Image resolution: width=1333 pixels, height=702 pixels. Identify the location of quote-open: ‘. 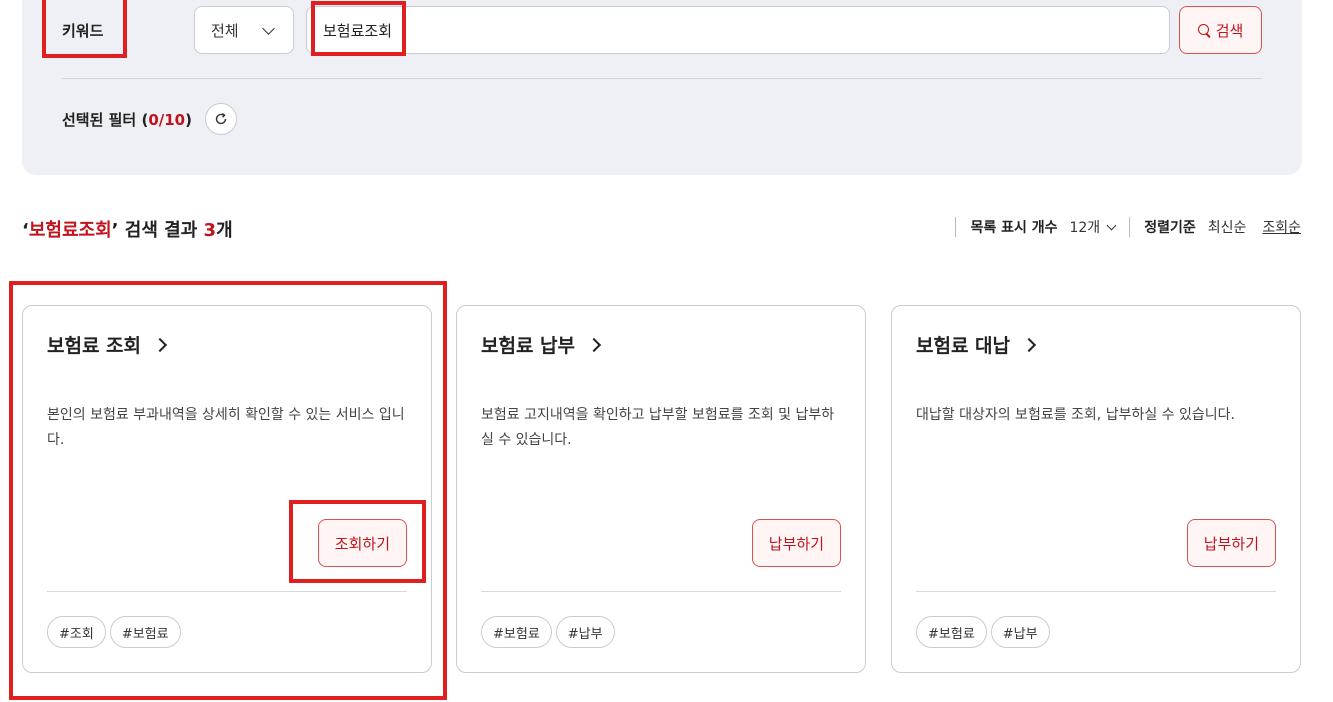
(25, 230).